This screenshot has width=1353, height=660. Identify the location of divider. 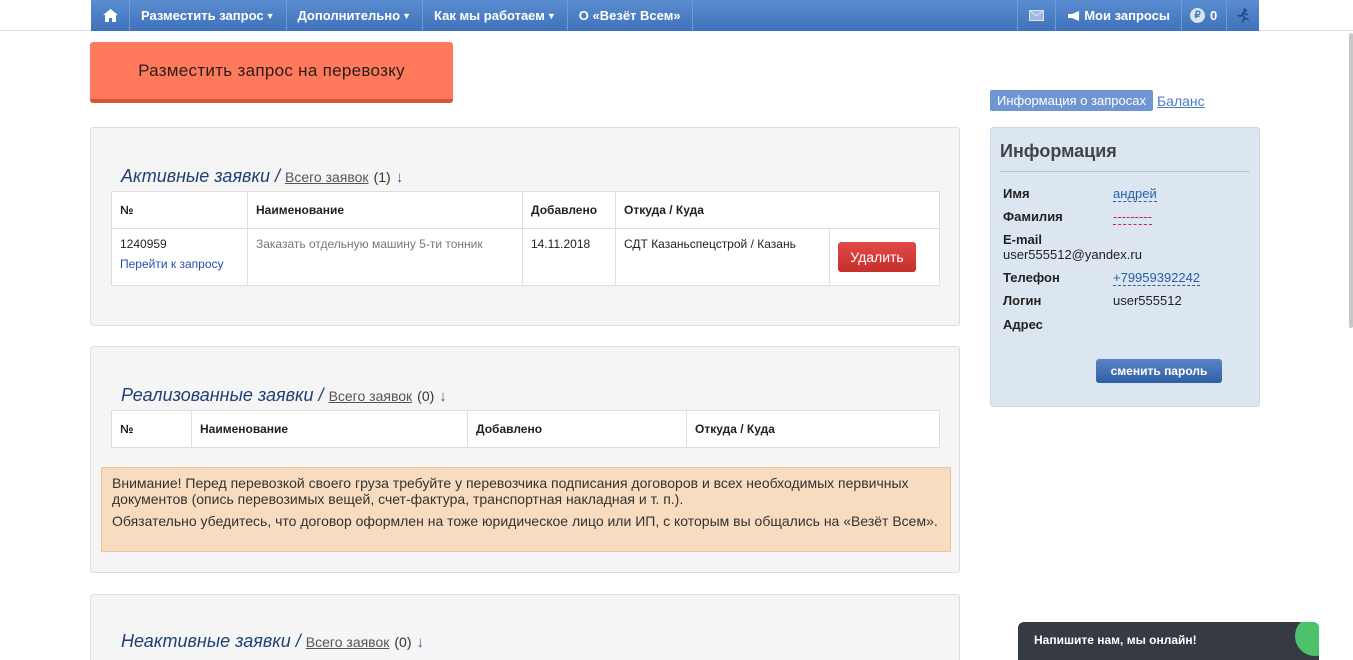
(1125, 171).